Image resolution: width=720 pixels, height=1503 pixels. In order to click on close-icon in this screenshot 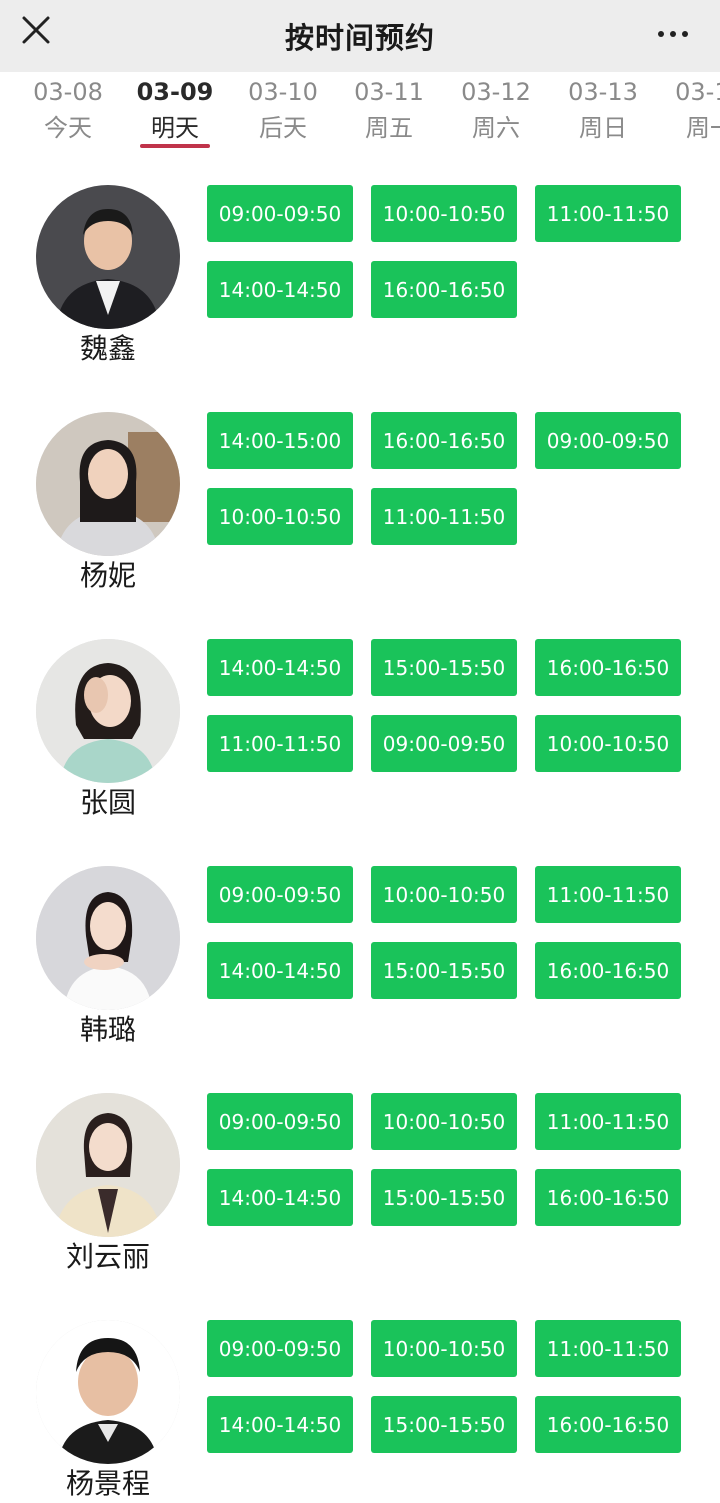, I will do `click(36, 30)`.